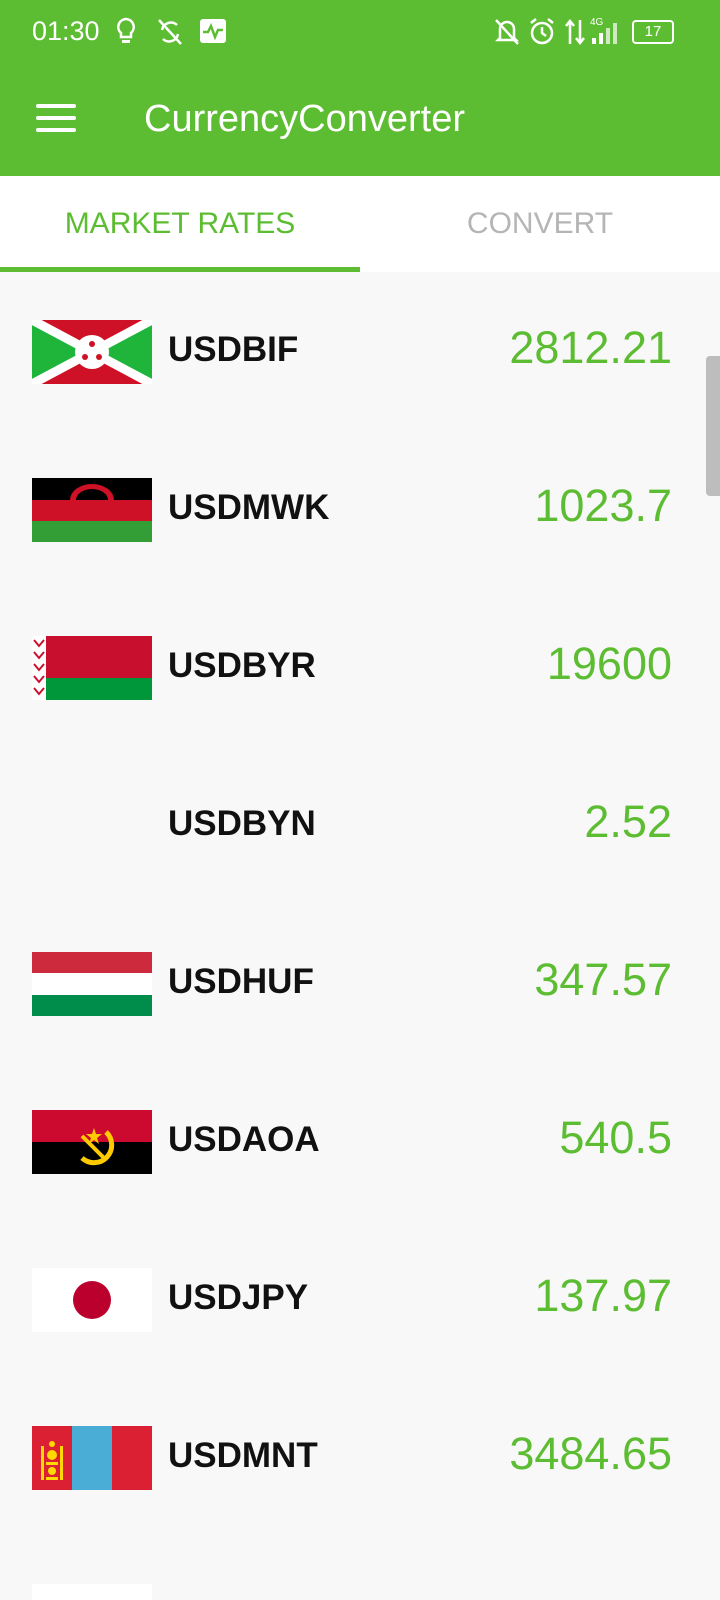 The height and width of the screenshot is (1600, 720). I want to click on list-item: USDBIF 2812.21, so click(360, 351).